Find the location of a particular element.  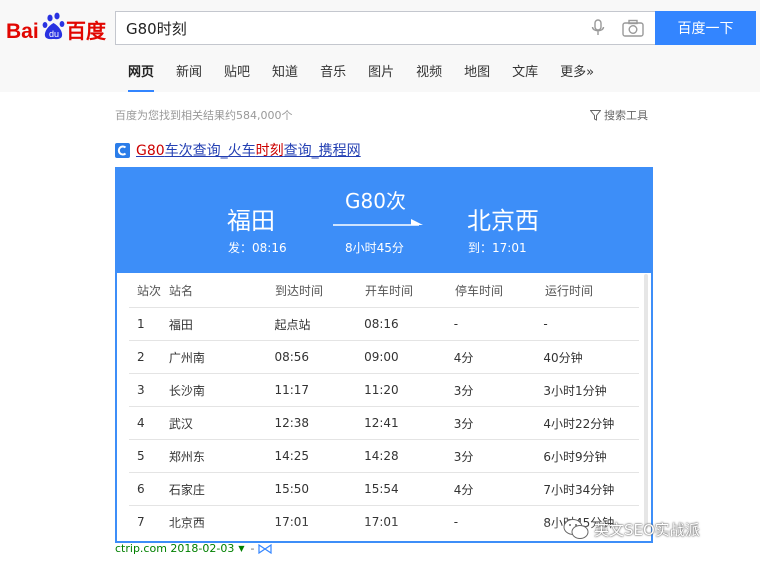

watermark: 英文SEO实战派 is located at coordinates (631, 529).